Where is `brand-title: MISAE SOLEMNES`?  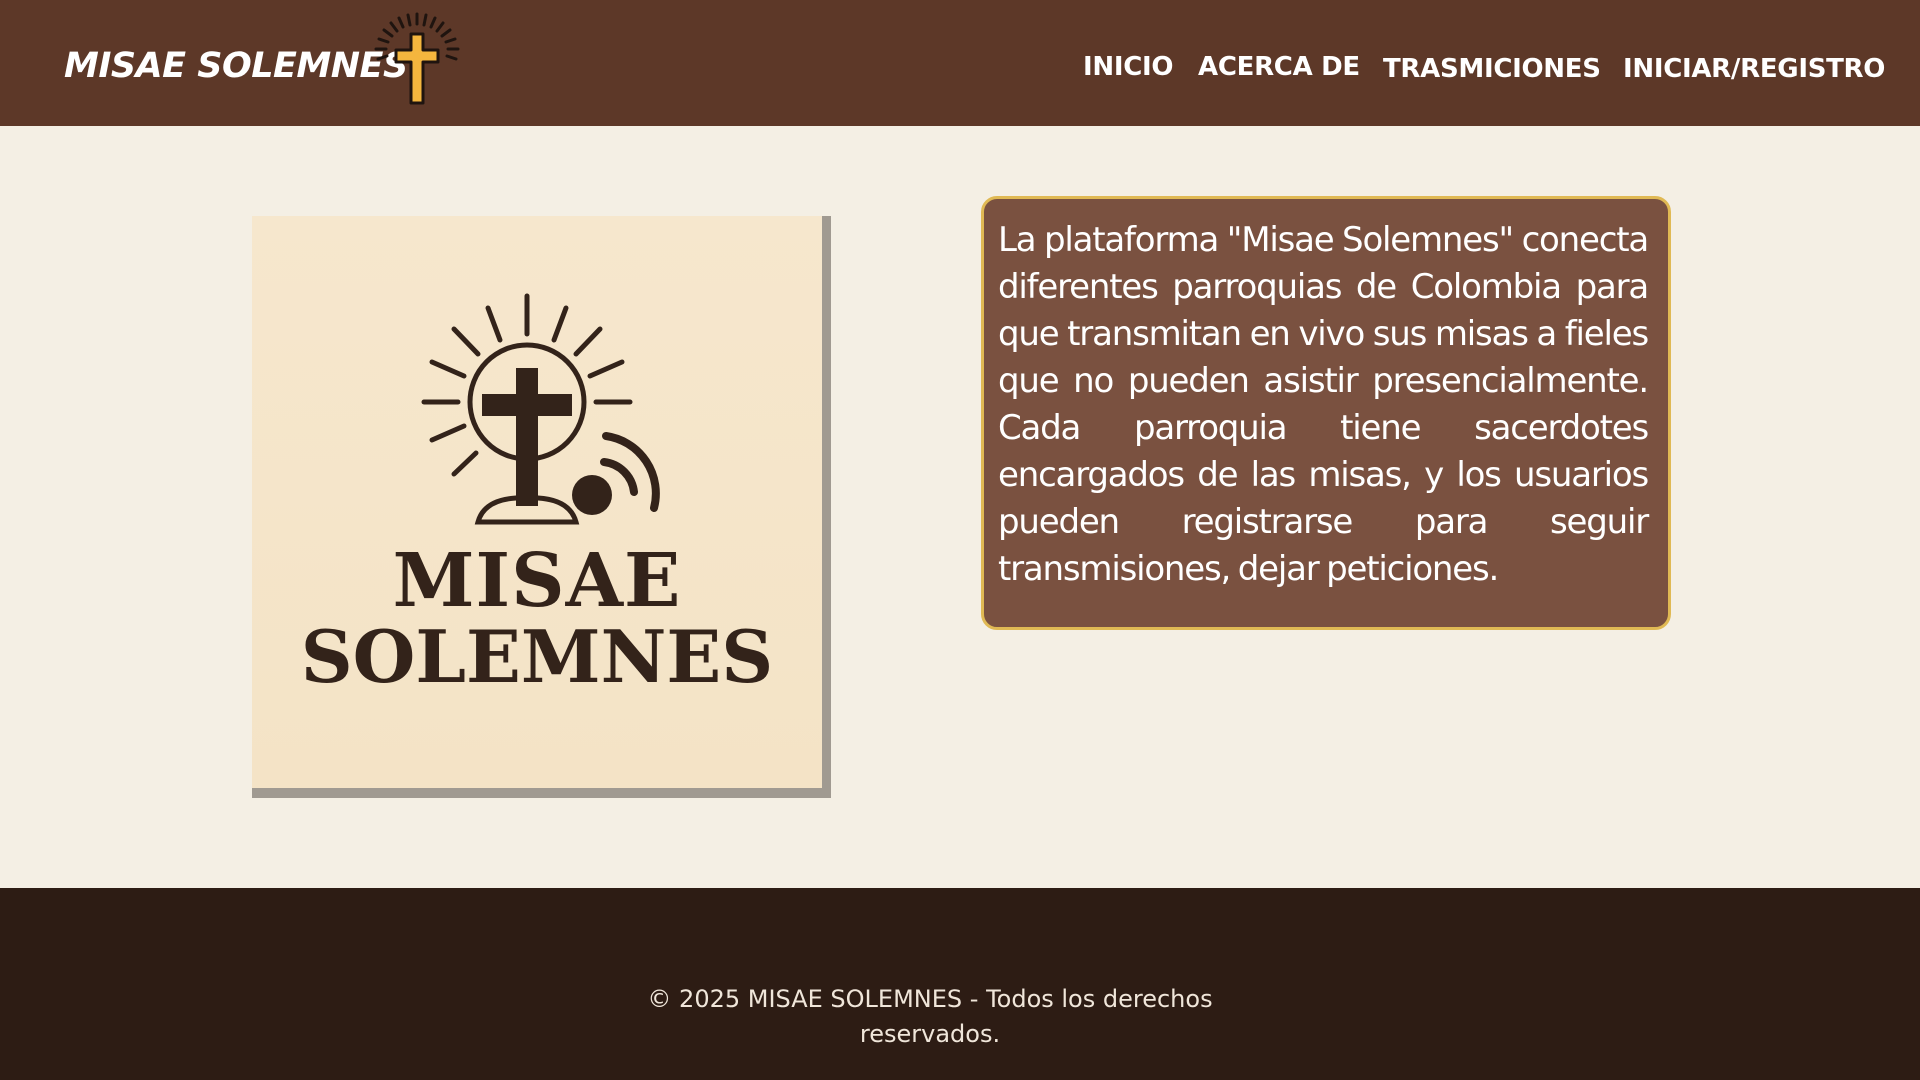 brand-title: MISAE SOLEMNES is located at coordinates (236, 66).